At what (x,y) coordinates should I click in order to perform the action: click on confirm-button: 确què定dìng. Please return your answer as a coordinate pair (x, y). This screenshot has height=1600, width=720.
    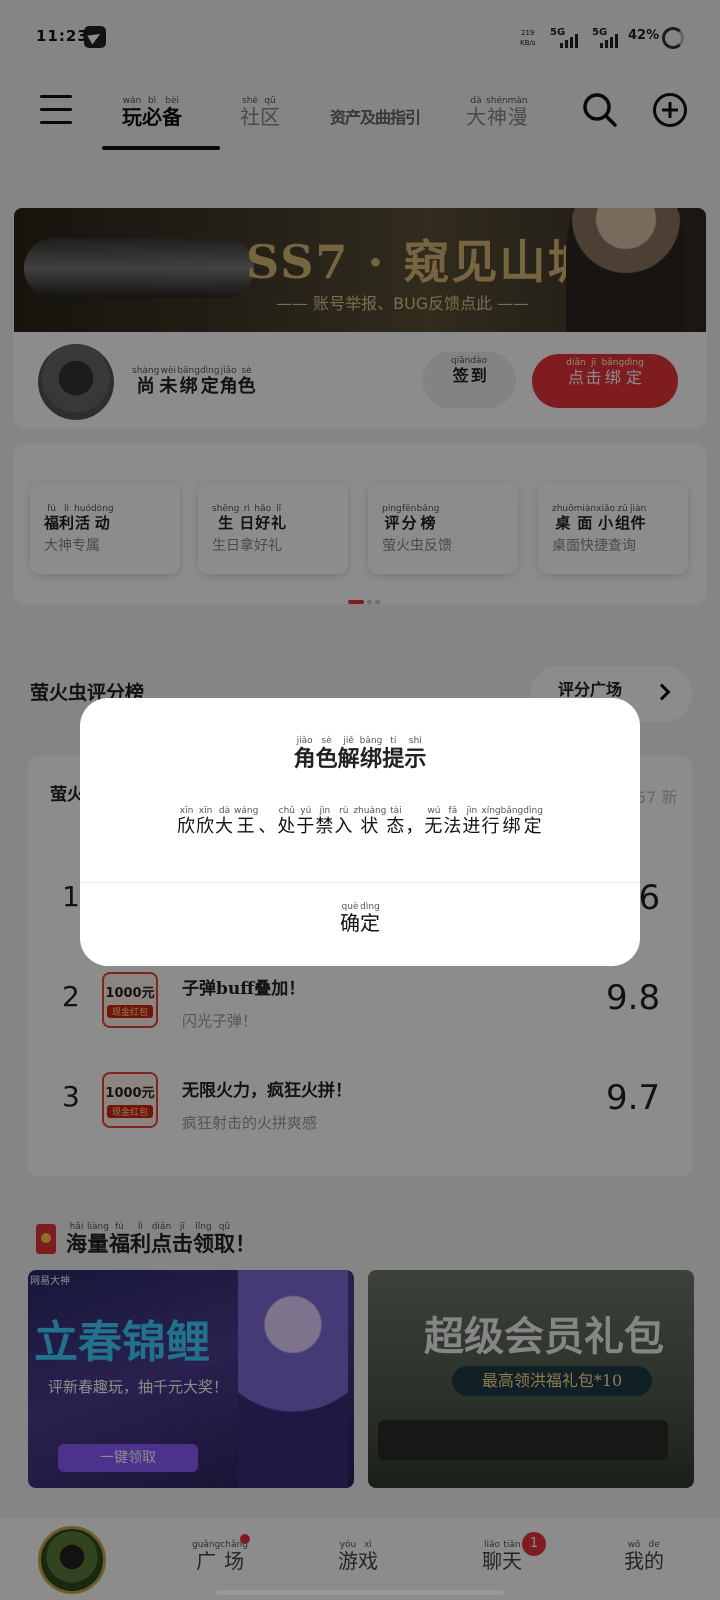
    Looking at the image, I should click on (360, 924).